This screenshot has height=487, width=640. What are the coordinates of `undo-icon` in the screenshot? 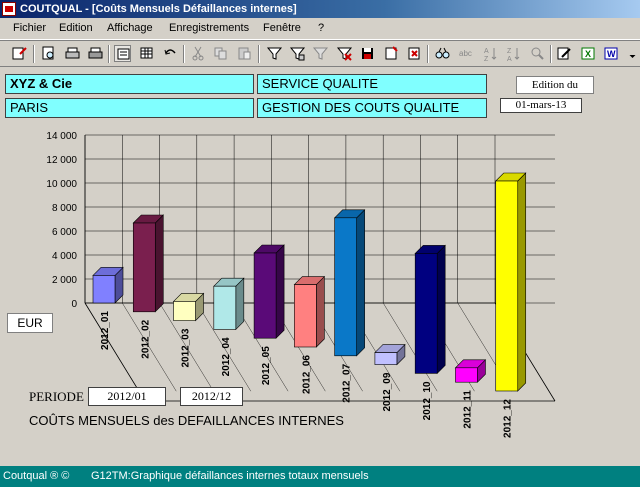 It's located at (170, 53).